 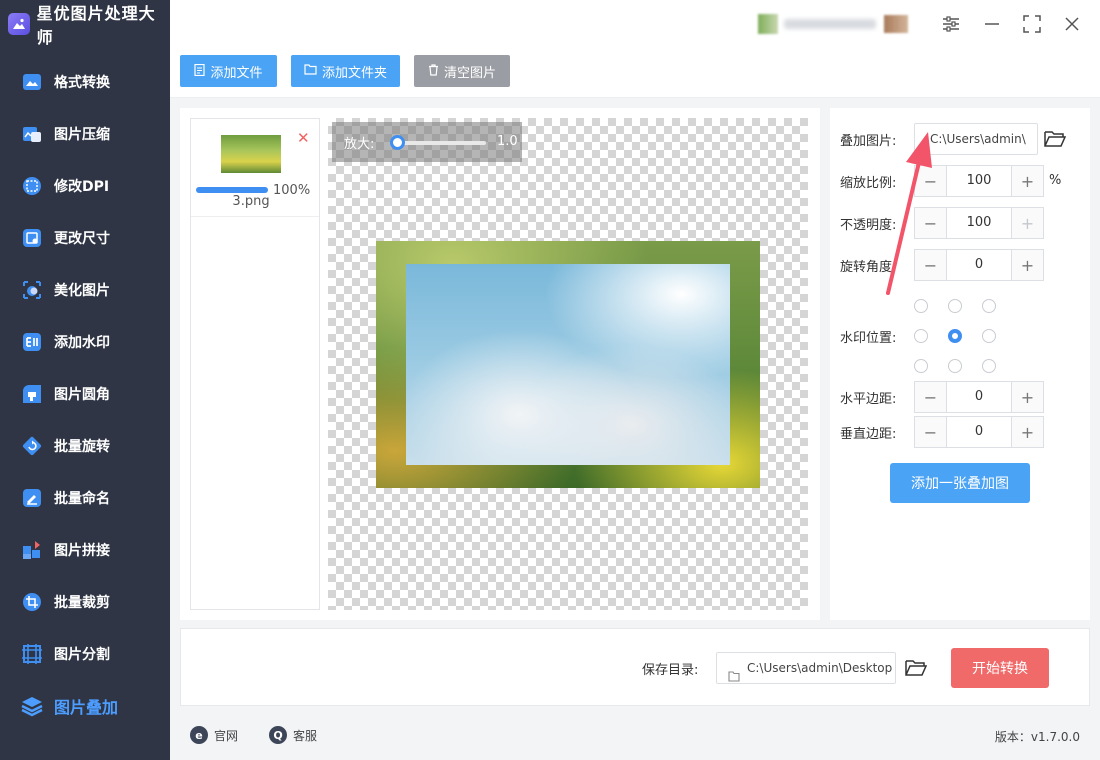 I want to click on sidebar-item-crop: 批量裁剪, so click(x=85, y=602).